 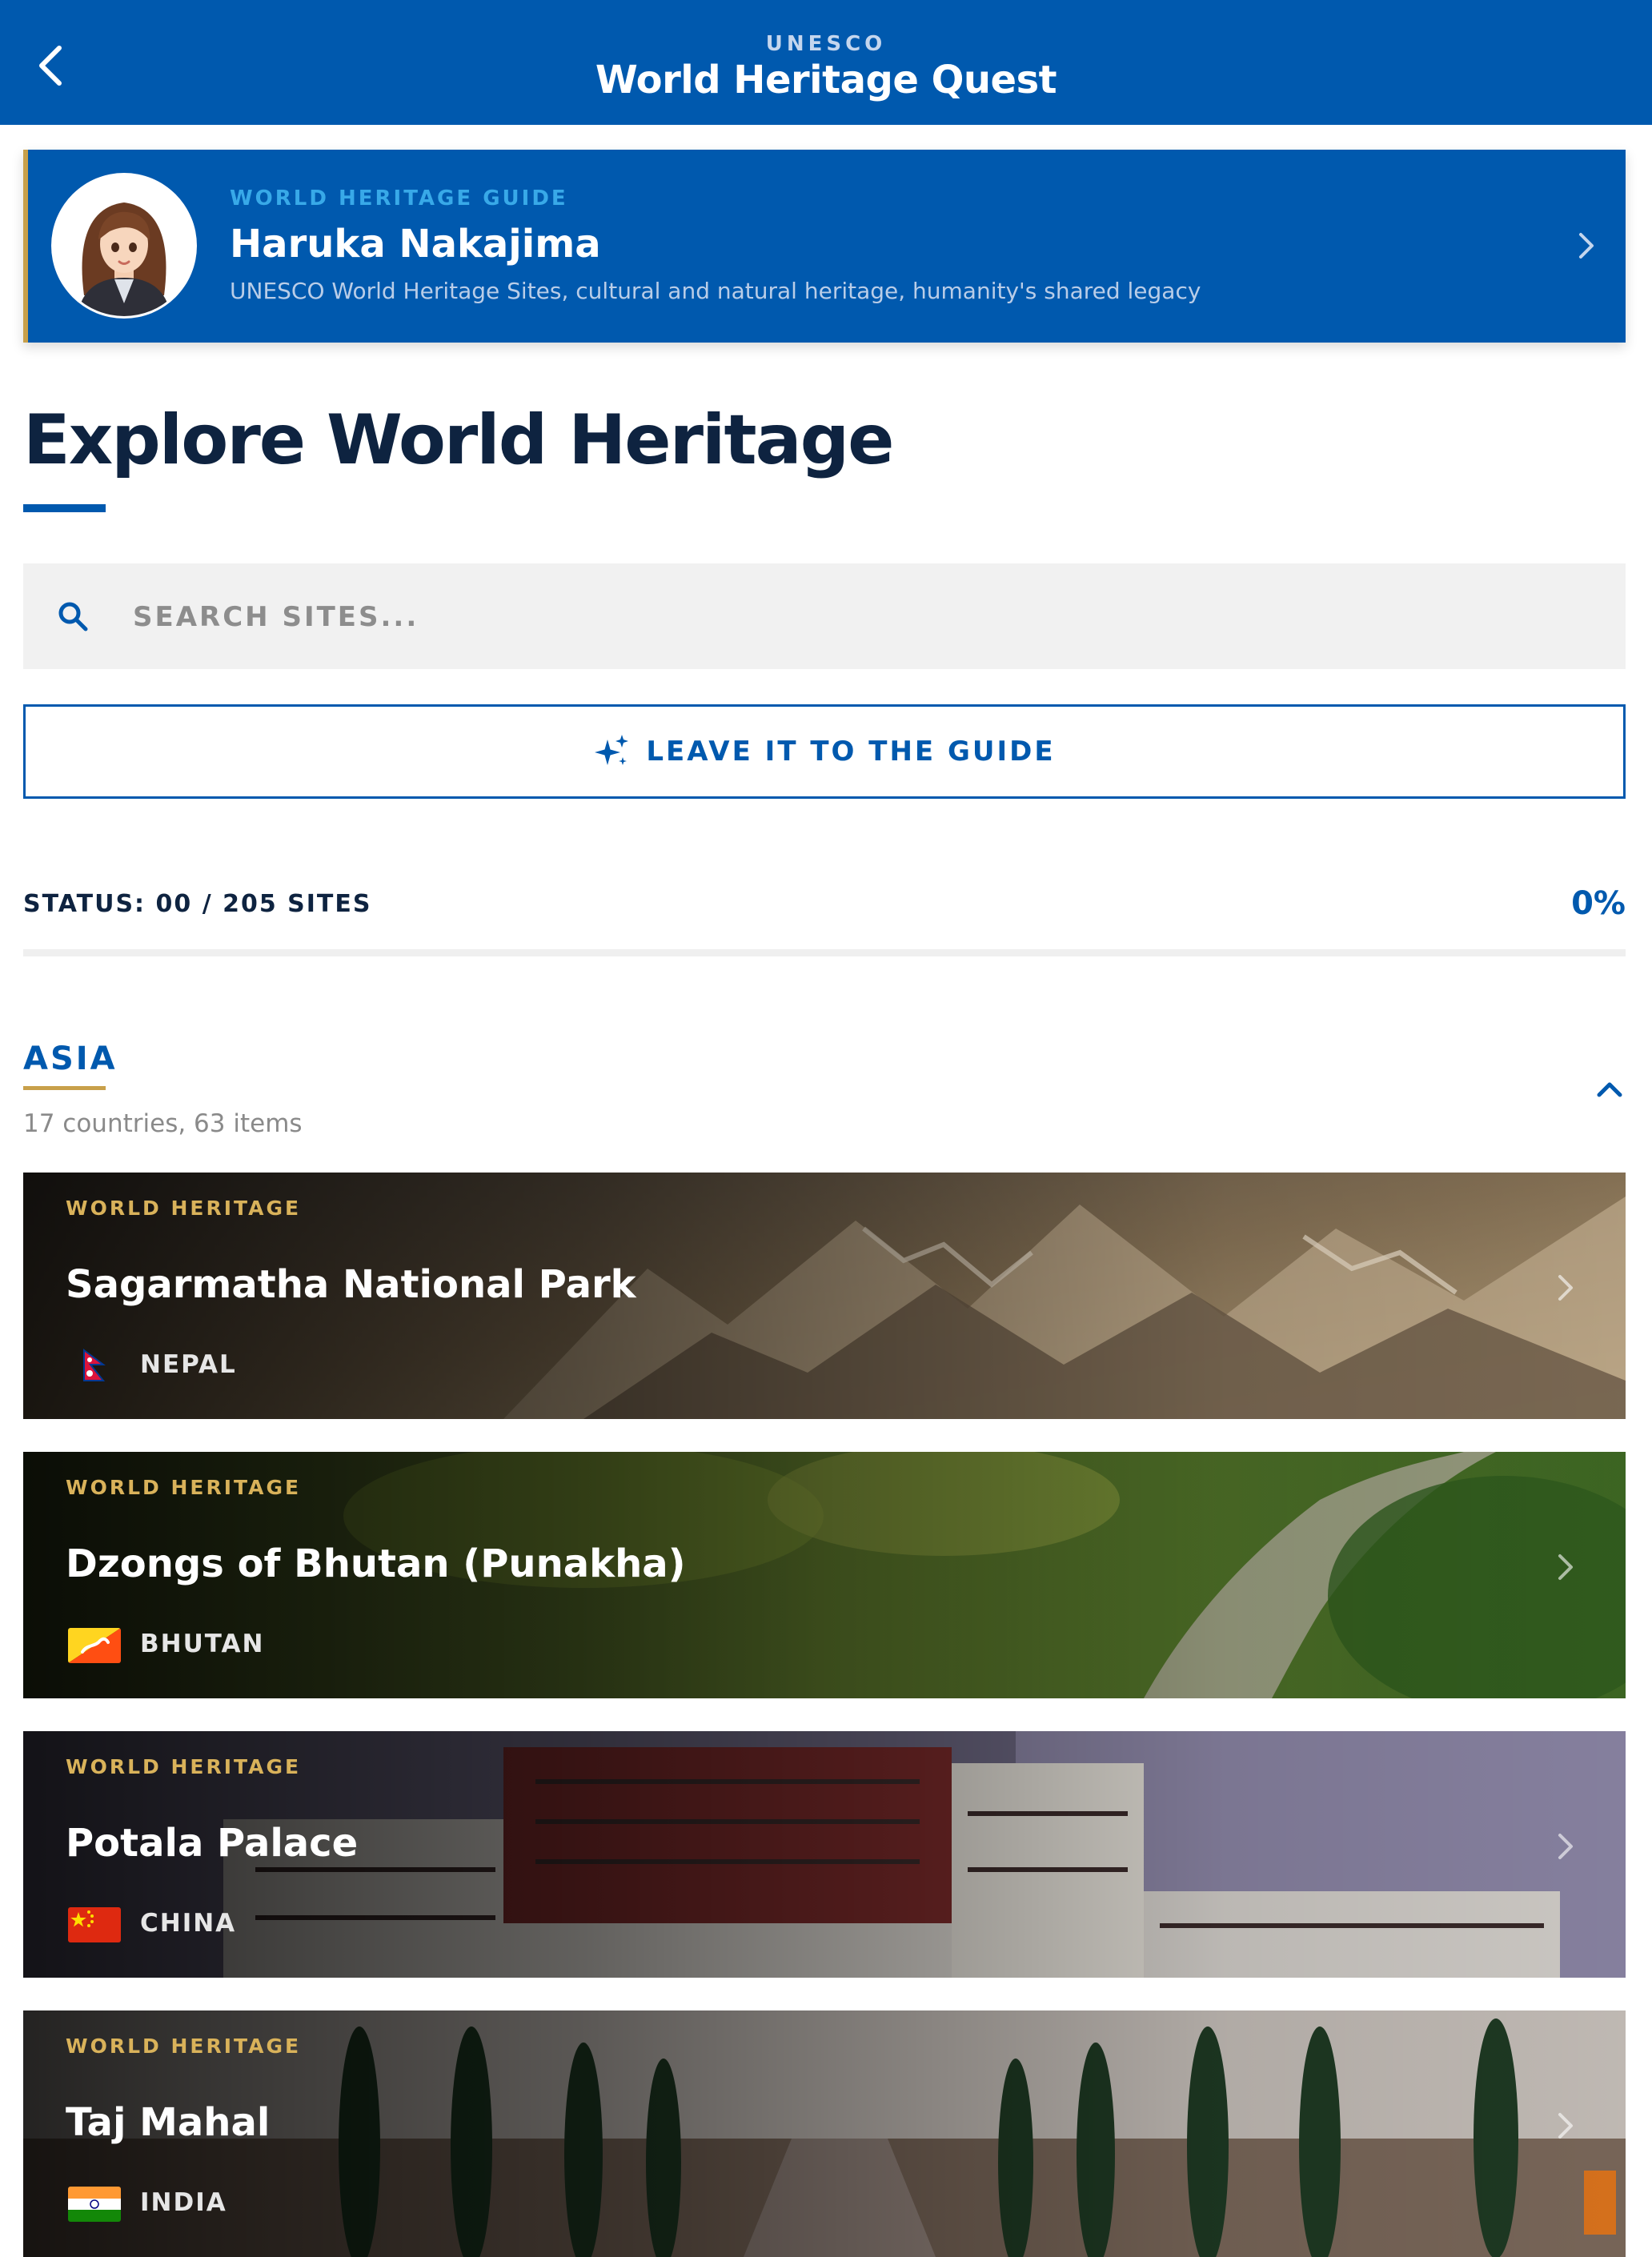 I want to click on guide-avatar, so click(x=124, y=245).